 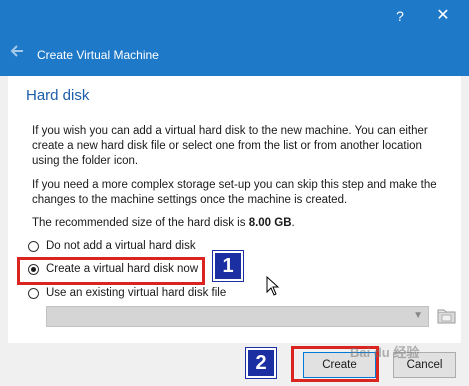 I want to click on step-badge-1: 1, so click(x=228, y=266).